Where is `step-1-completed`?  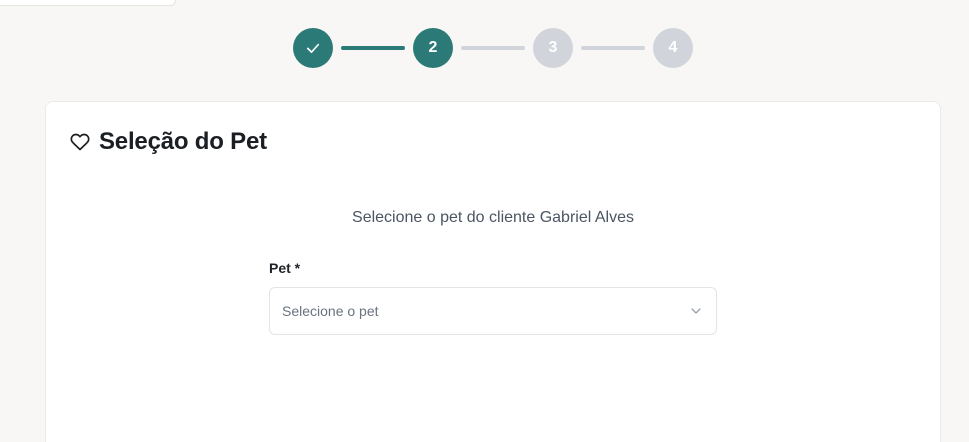
step-1-completed is located at coordinates (313, 48).